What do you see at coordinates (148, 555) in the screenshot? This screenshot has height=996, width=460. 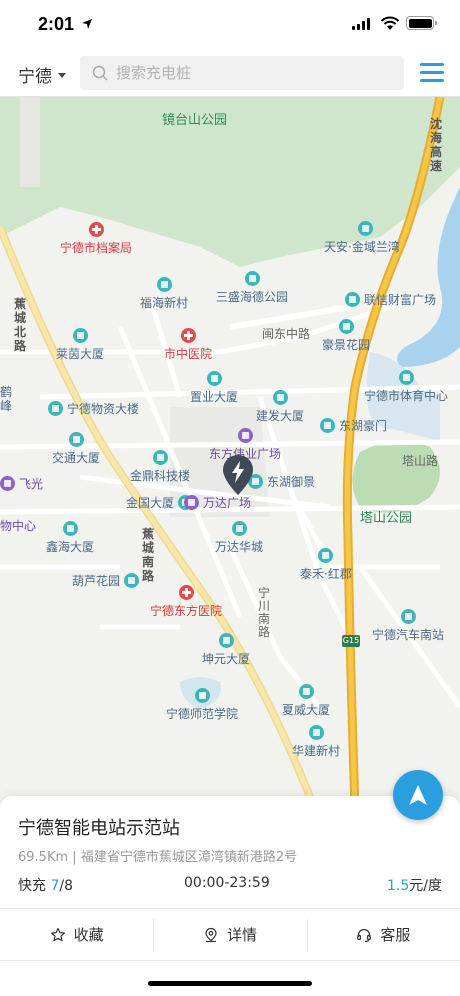 I see `road-label: 蕉城南路` at bounding box center [148, 555].